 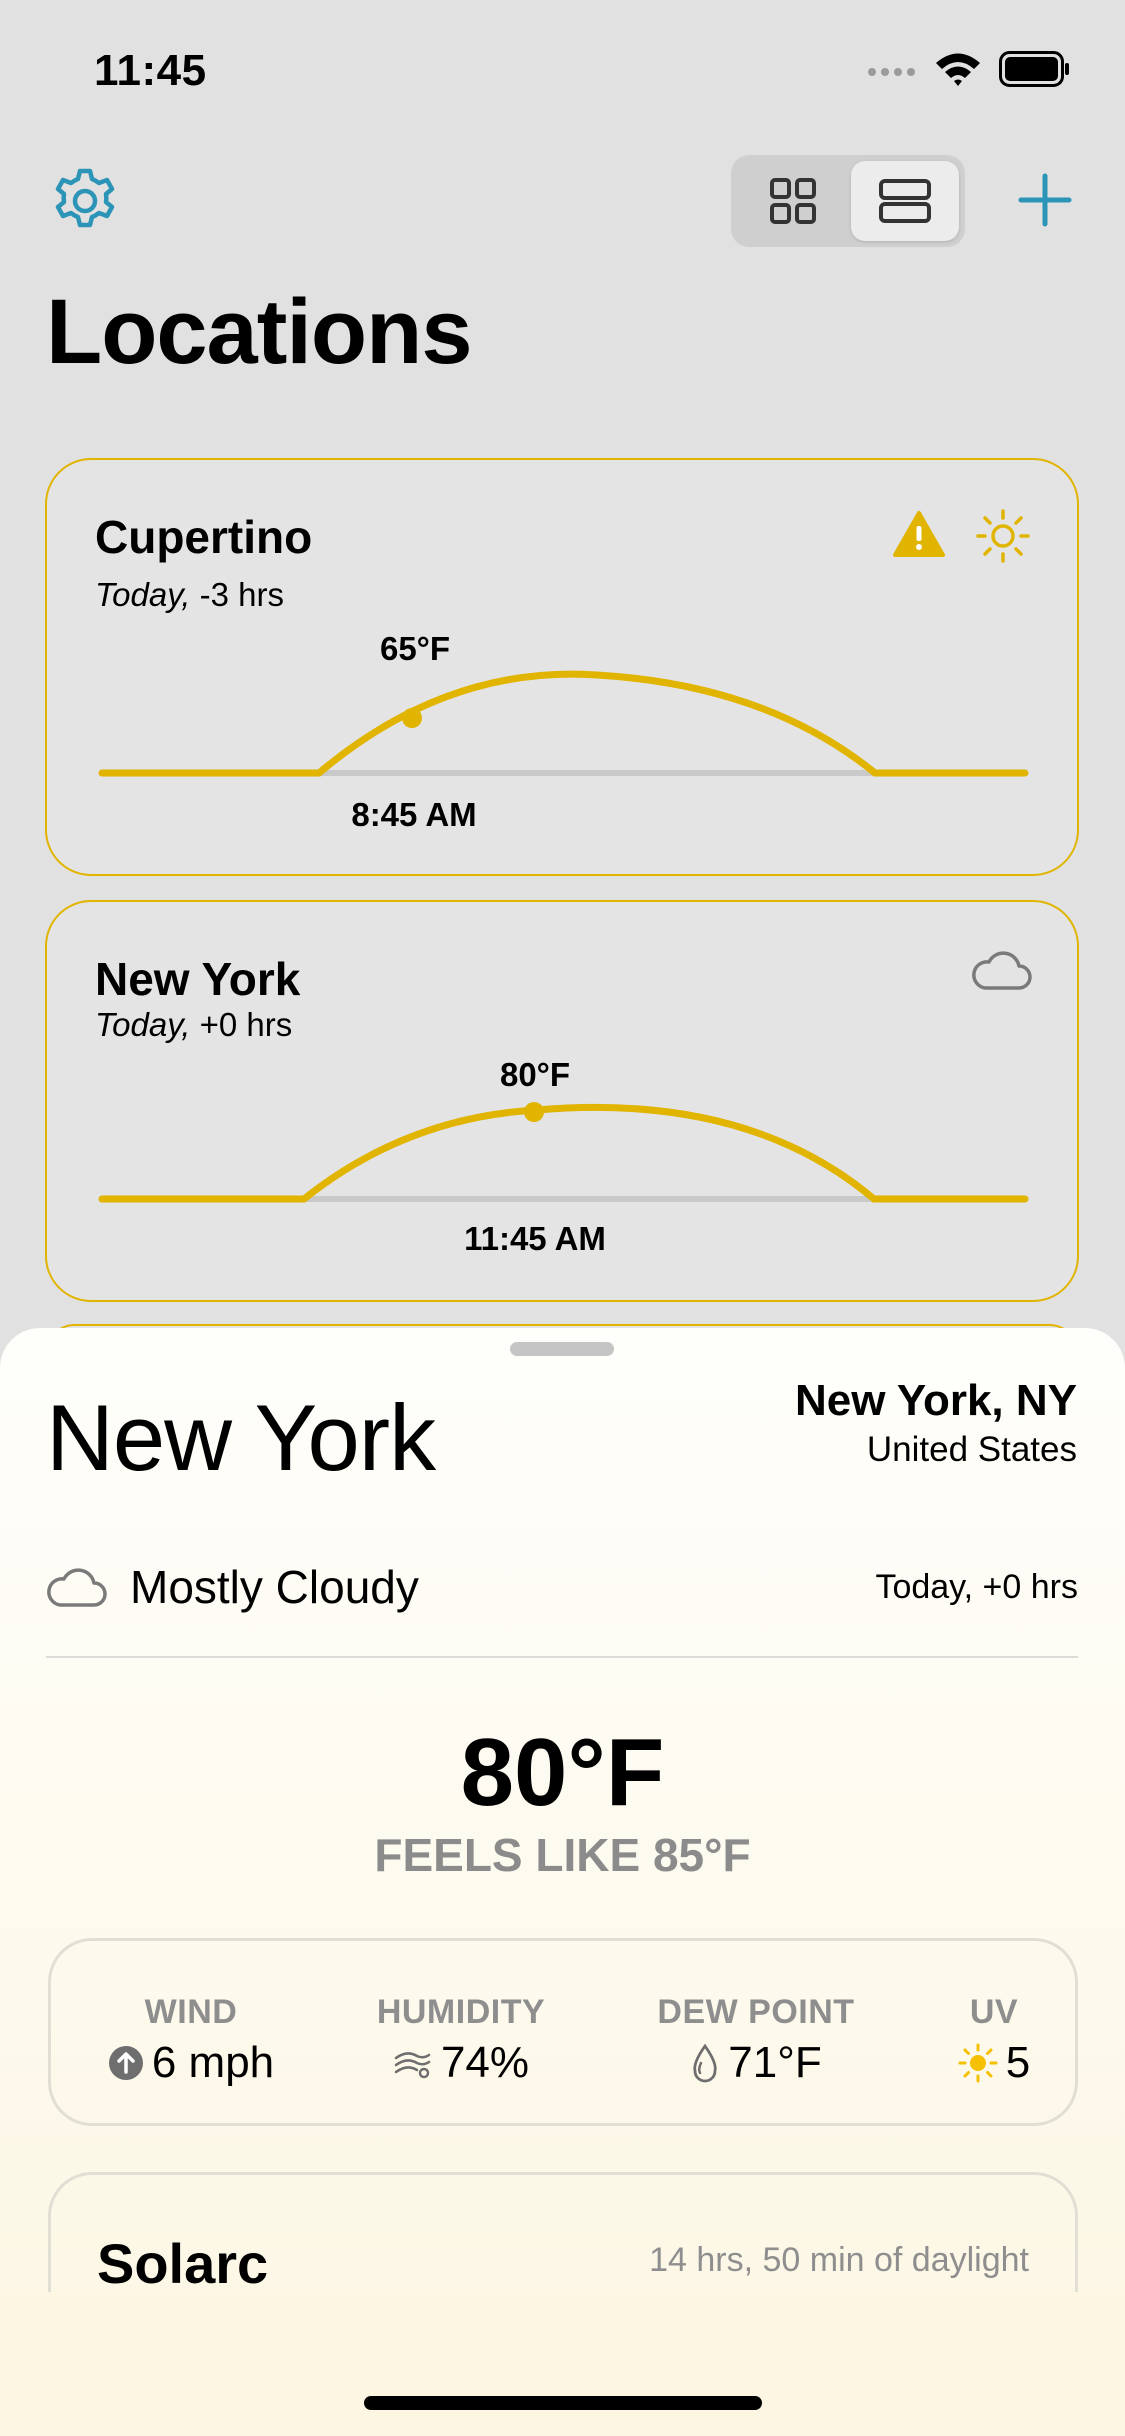 What do you see at coordinates (412, 2065) in the screenshot?
I see `humidity-icon` at bounding box center [412, 2065].